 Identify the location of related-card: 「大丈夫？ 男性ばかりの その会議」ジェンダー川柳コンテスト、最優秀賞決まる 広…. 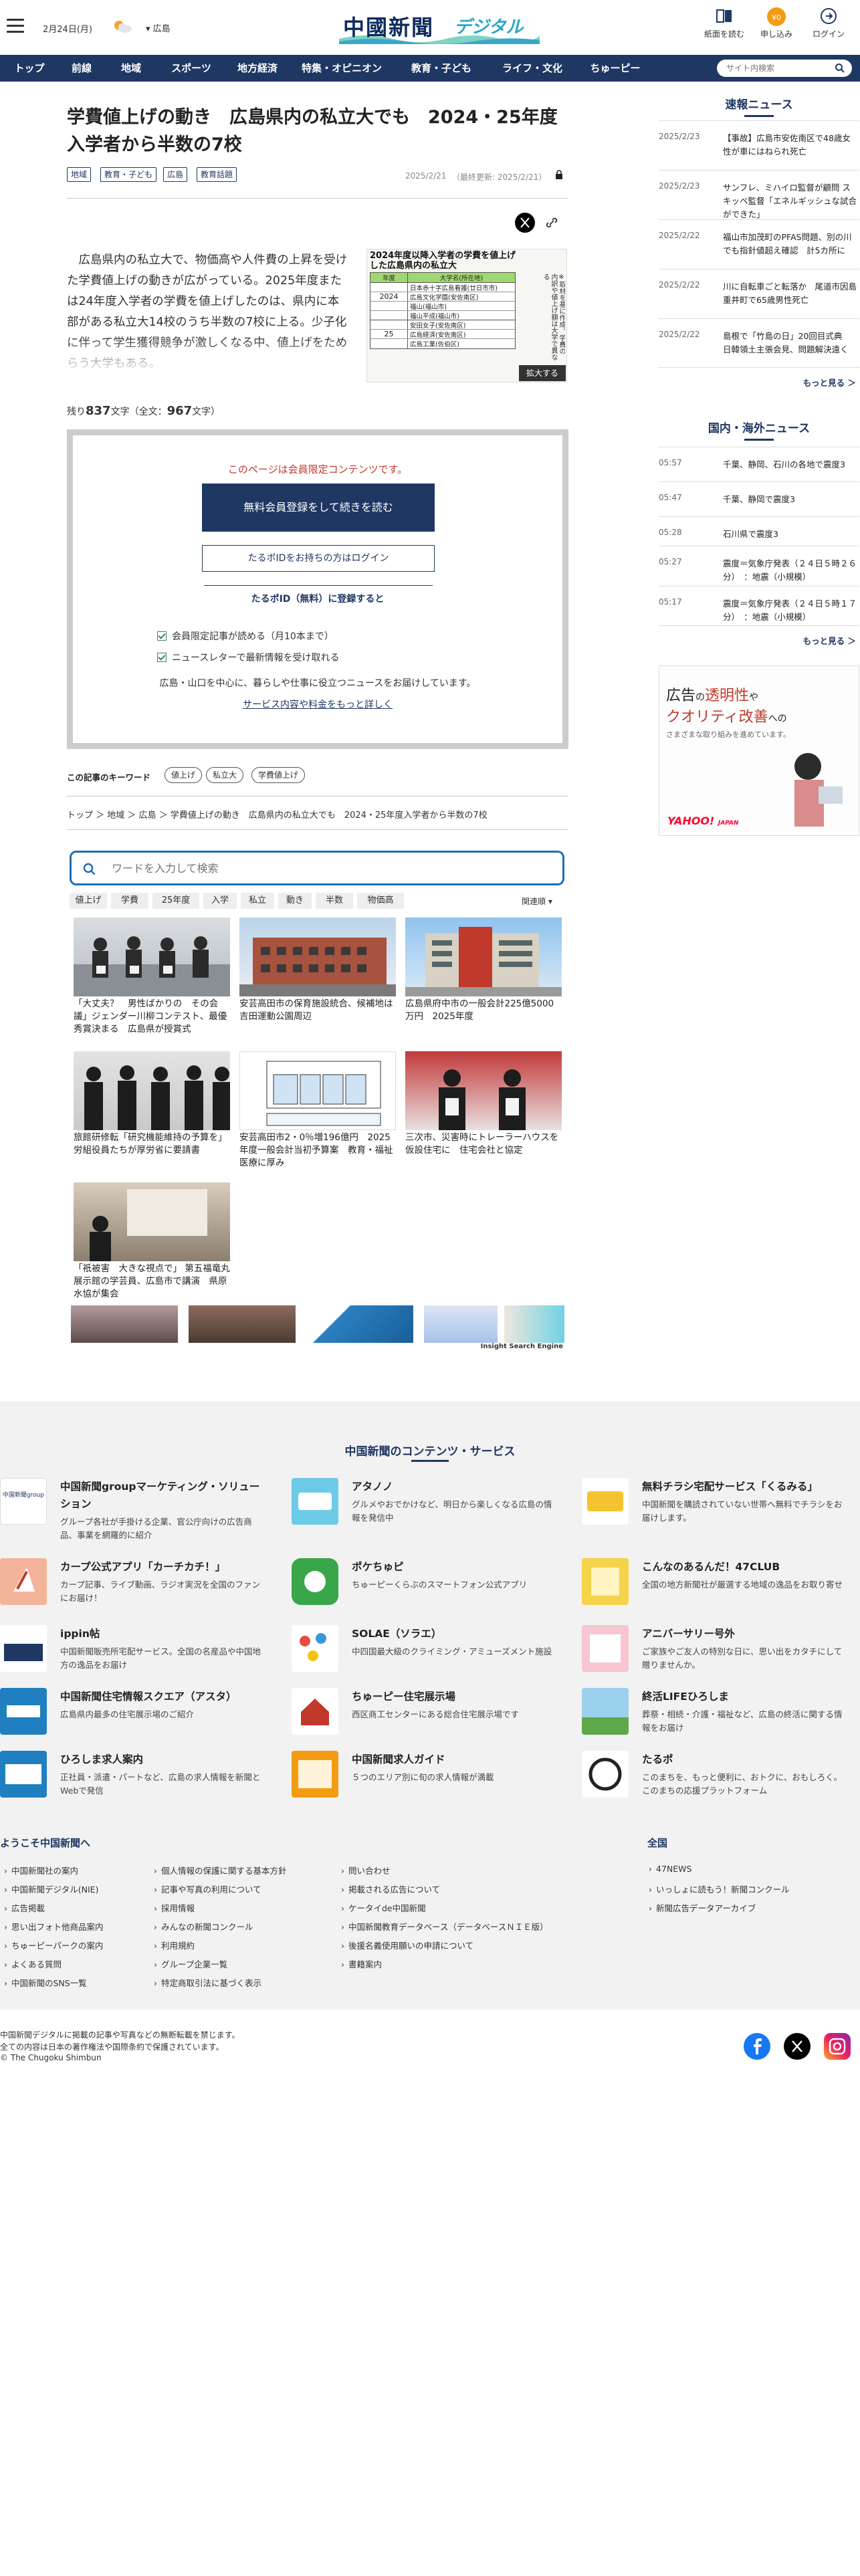
(152, 977).